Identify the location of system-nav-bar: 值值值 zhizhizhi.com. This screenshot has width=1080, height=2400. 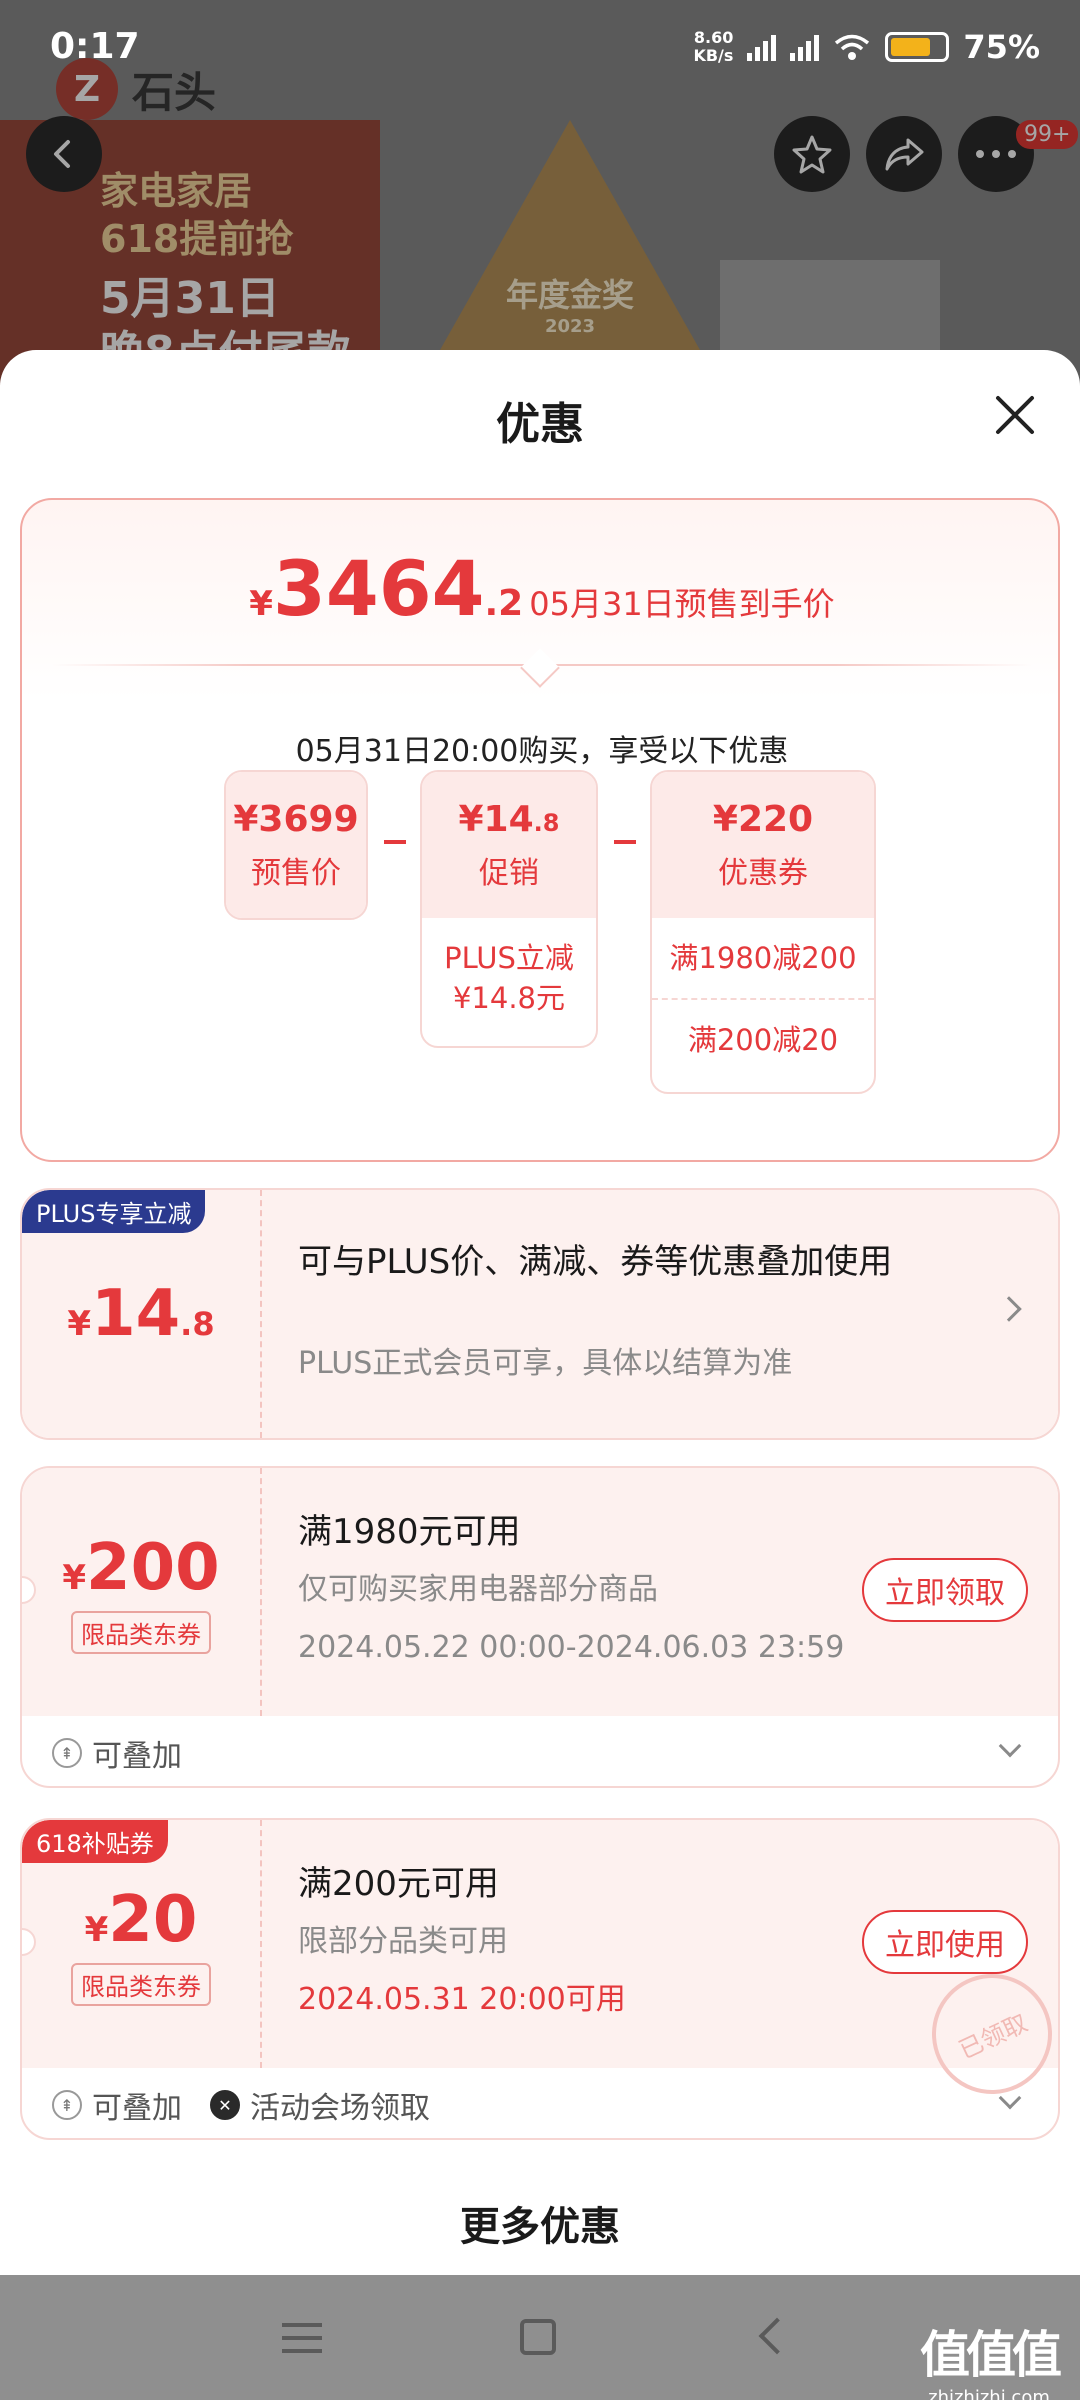
(540, 2337).